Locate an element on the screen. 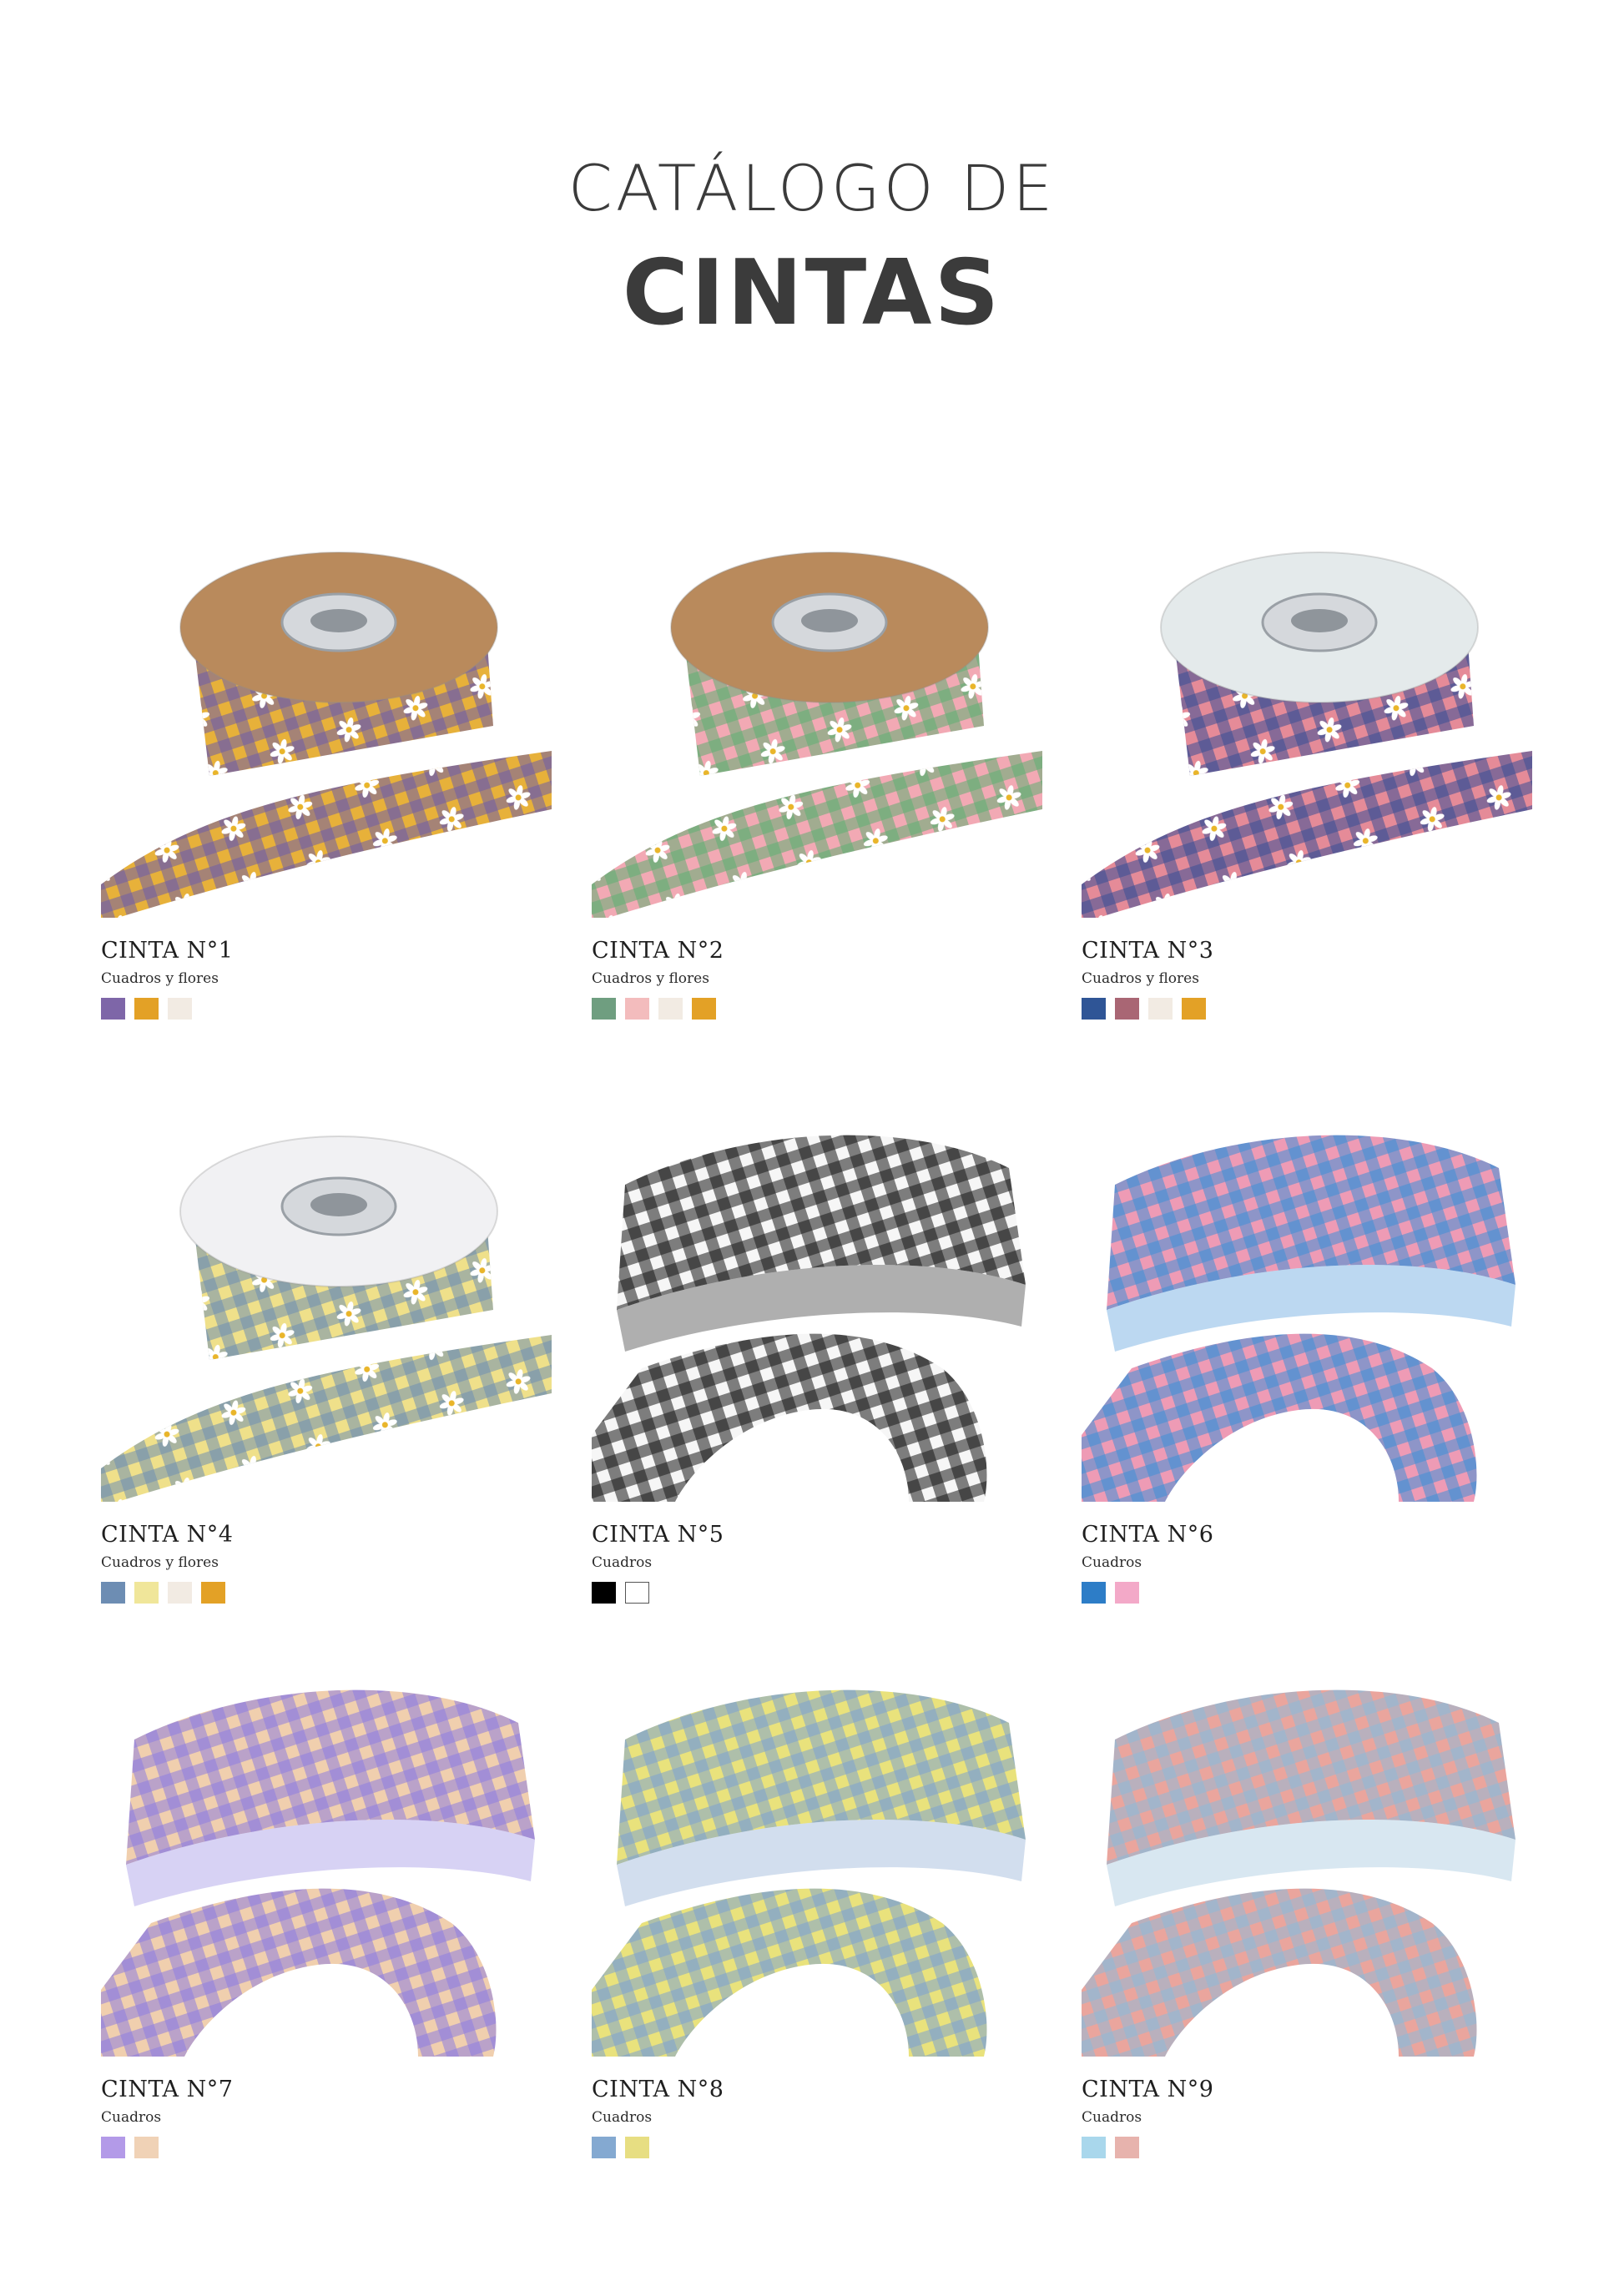  ribbon-name: CINTA N°8 is located at coordinates (658, 2089).